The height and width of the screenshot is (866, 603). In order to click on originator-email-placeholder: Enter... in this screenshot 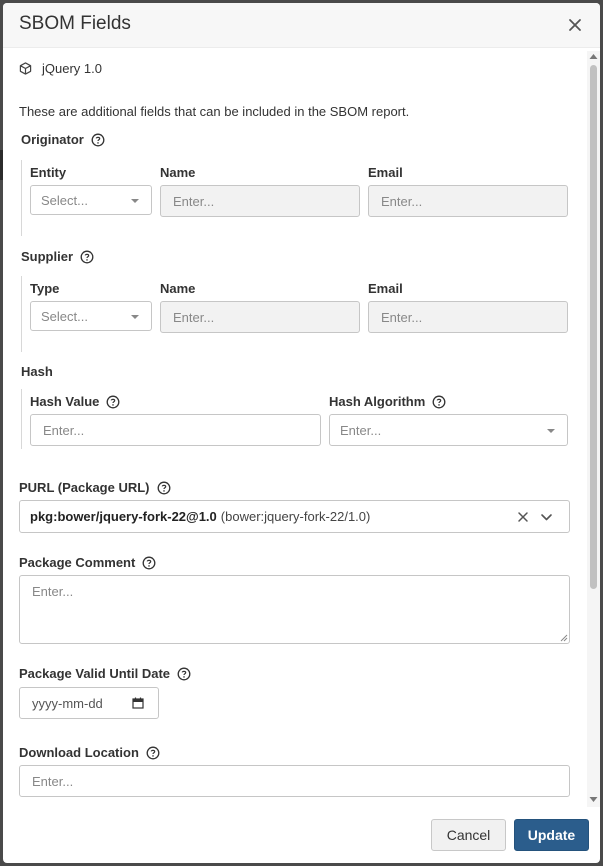, I will do `click(402, 201)`.